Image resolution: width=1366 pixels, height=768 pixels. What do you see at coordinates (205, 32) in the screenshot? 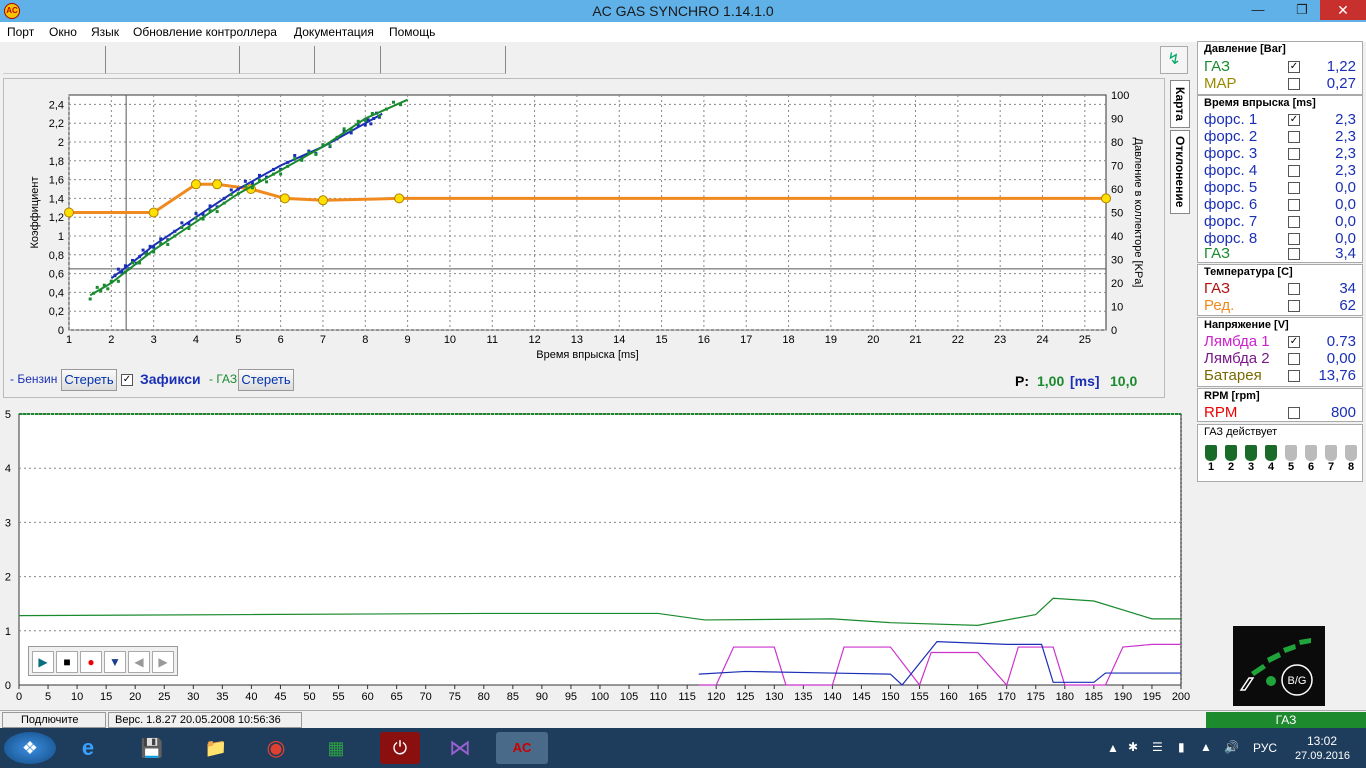
I see `menu-controller-update: Обновление контроллера` at bounding box center [205, 32].